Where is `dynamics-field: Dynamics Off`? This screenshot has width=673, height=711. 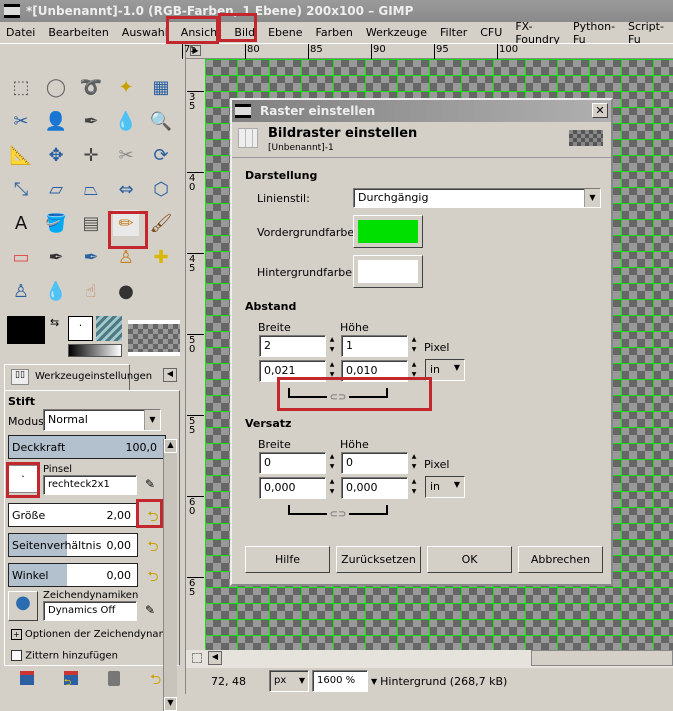 dynamics-field: Dynamics Off is located at coordinates (90, 611).